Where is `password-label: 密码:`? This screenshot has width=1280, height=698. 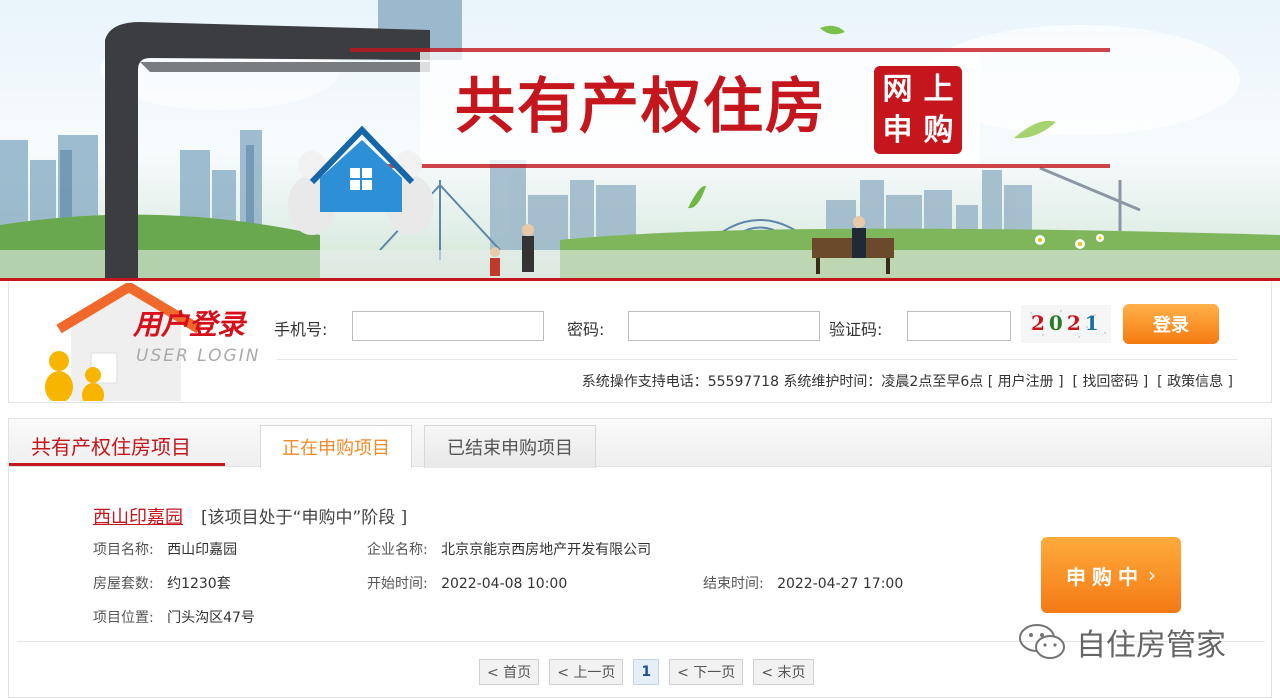 password-label: 密码: is located at coordinates (586, 329).